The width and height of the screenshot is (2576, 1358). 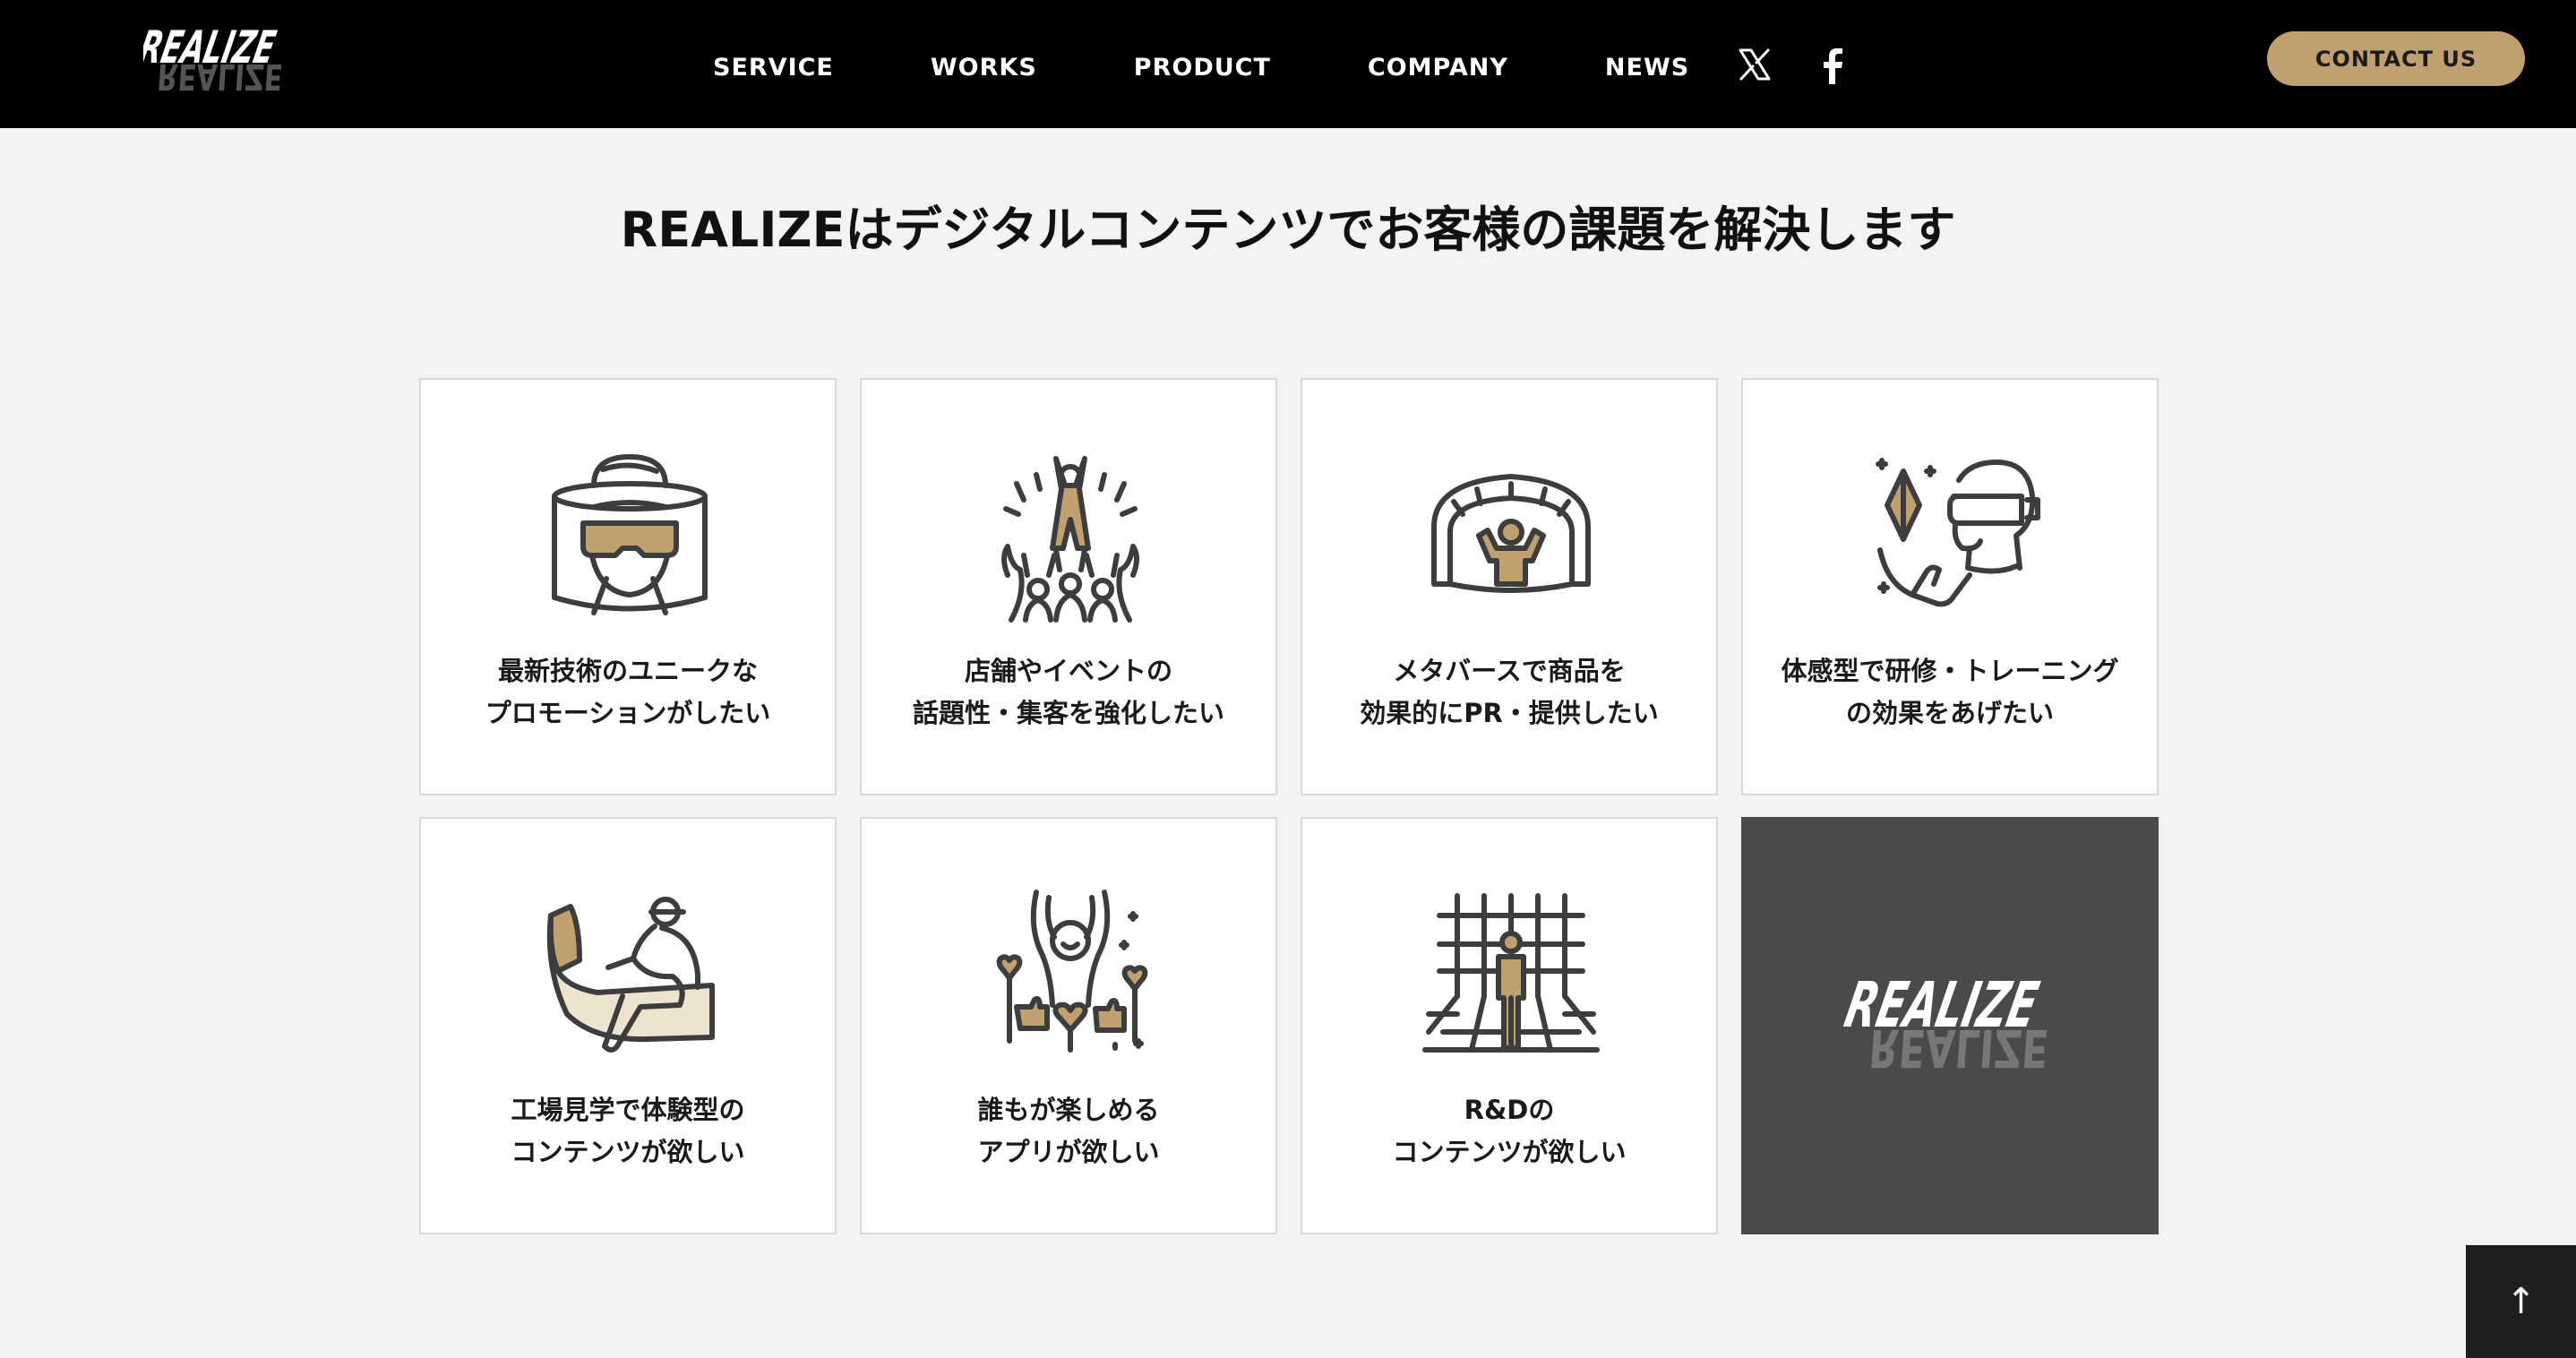 What do you see at coordinates (630, 975) in the screenshot?
I see `factory-tour-icon` at bounding box center [630, 975].